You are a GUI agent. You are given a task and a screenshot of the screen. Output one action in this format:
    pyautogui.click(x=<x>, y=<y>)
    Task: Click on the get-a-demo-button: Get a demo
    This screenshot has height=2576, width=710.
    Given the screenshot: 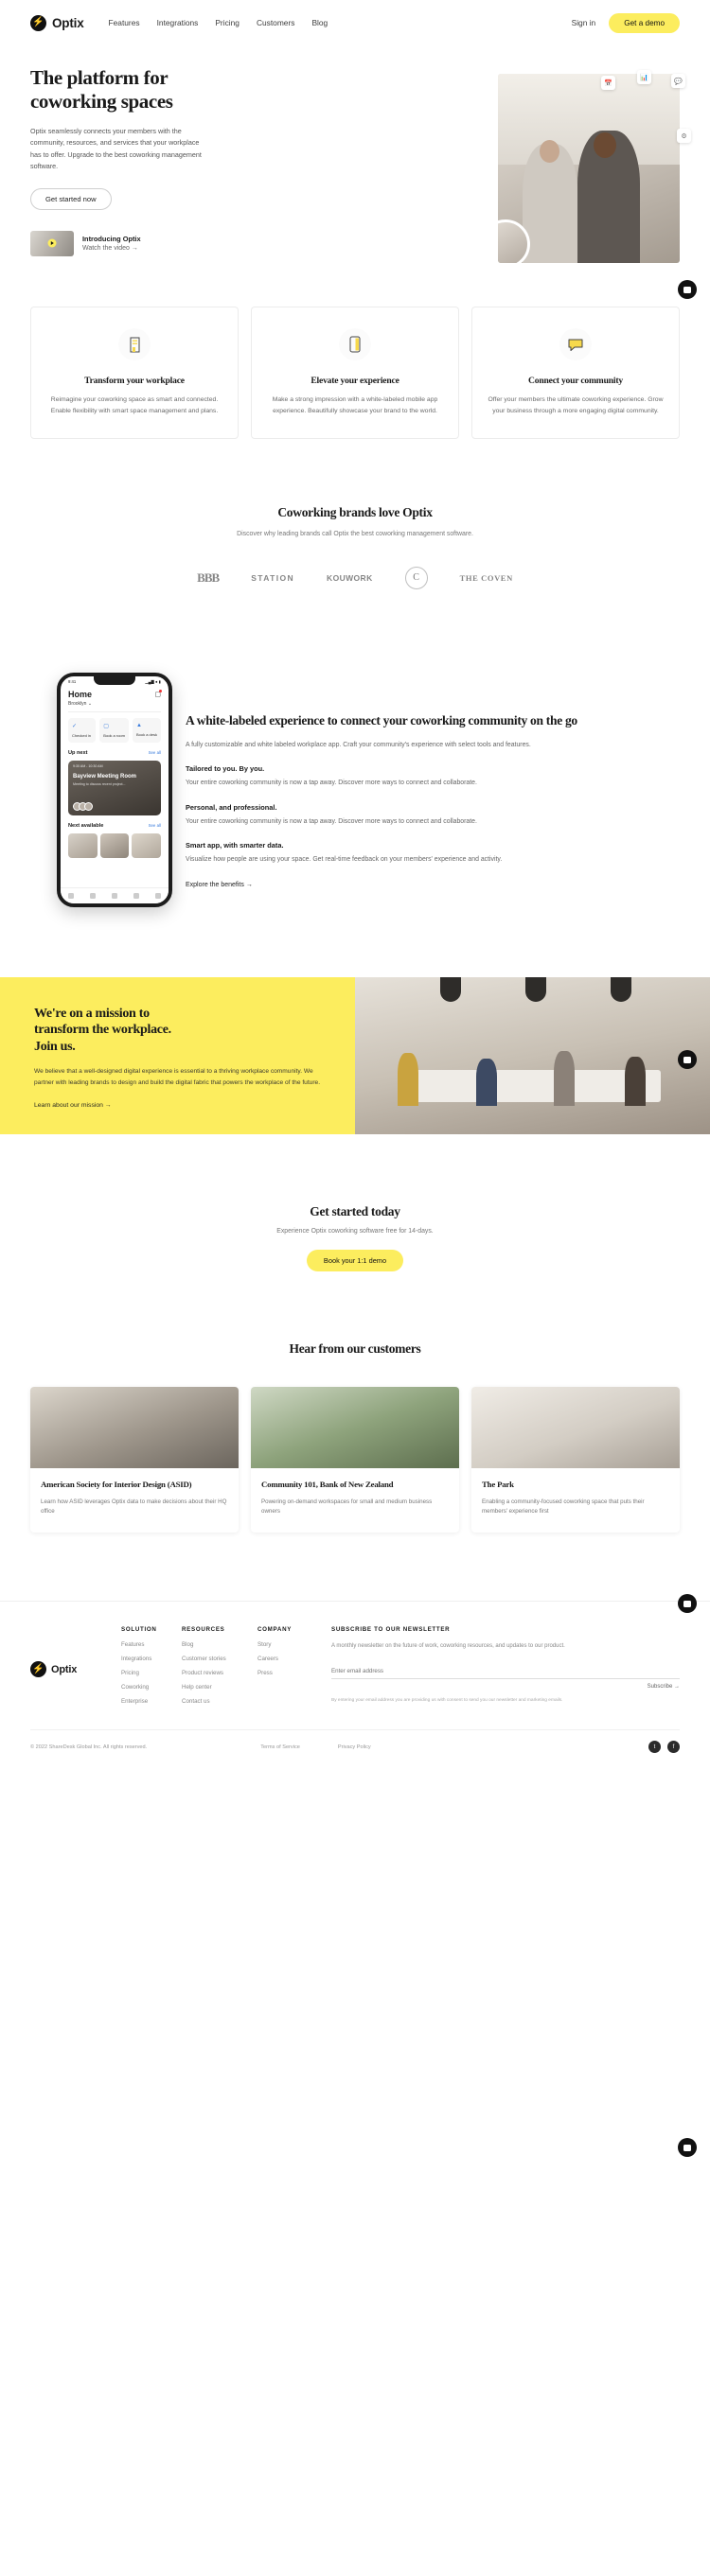 What is the action you would take?
    pyautogui.click(x=644, y=23)
    